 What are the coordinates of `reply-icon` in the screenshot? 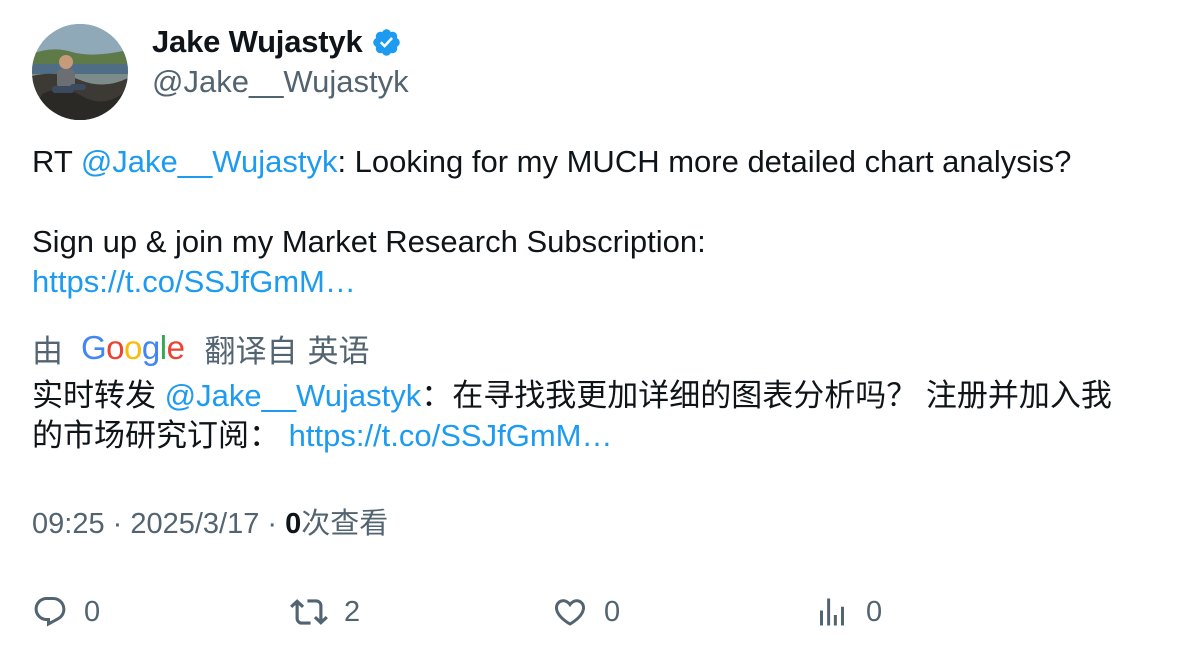 It's located at (50, 612).